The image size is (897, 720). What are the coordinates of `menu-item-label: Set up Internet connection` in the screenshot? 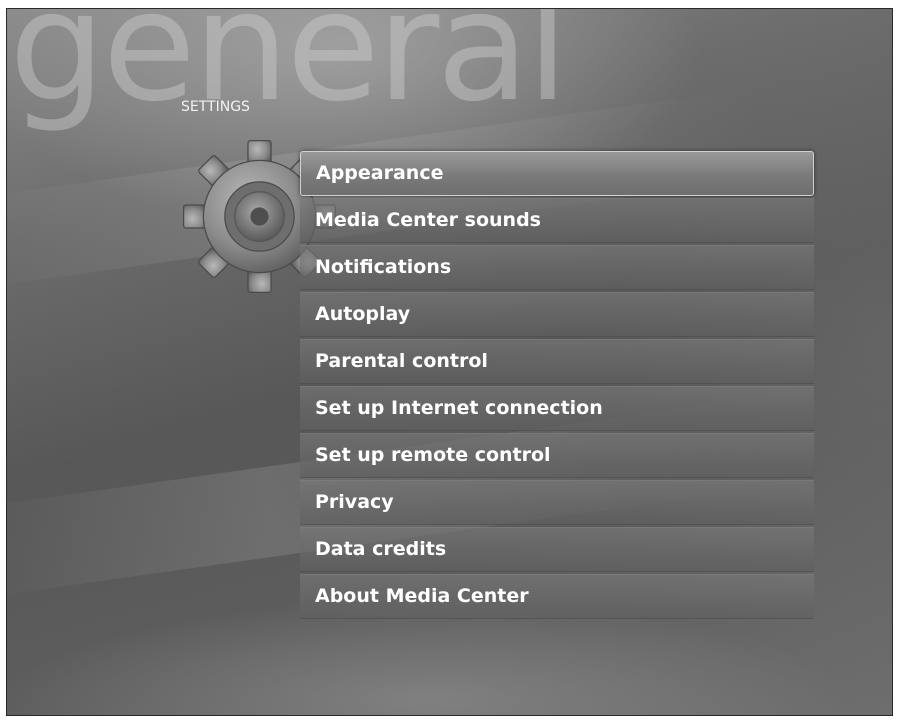 It's located at (459, 408).